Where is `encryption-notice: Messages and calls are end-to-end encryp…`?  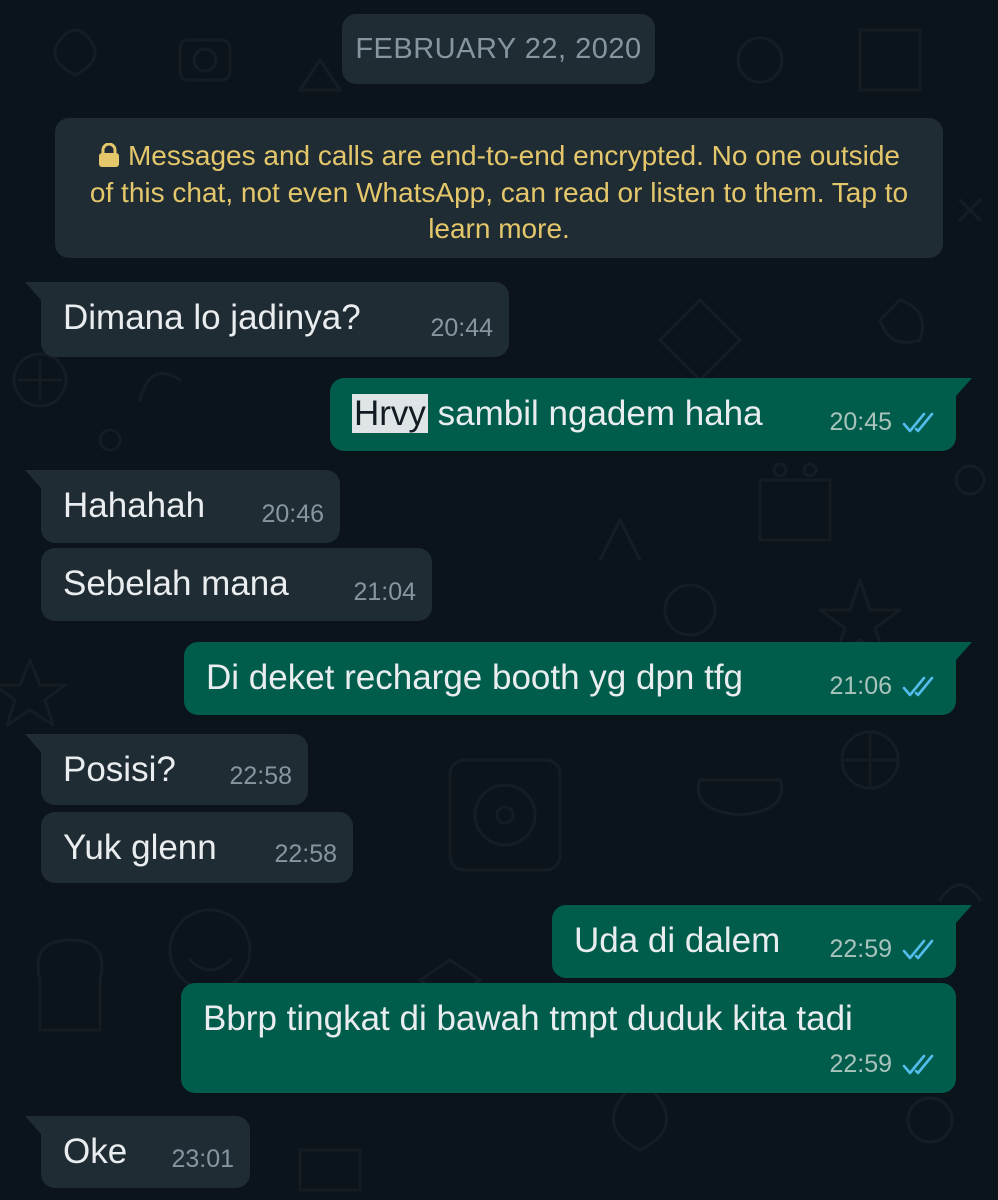
encryption-notice: Messages and calls are end-to-end encryp… is located at coordinates (499, 188).